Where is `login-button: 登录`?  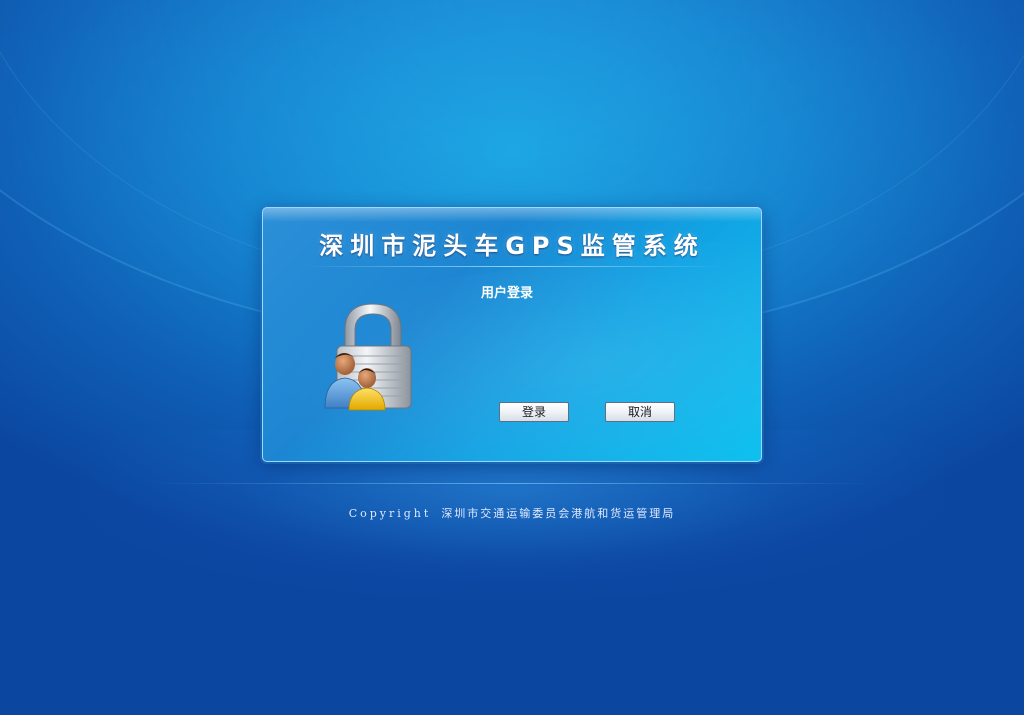 login-button: 登录 is located at coordinates (534, 412).